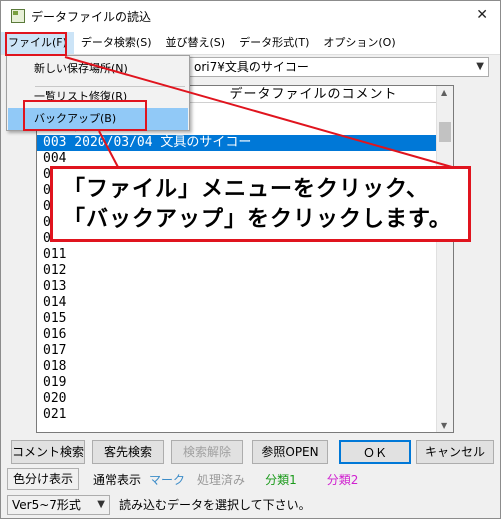 The image size is (501, 519). What do you see at coordinates (250, 16) in the screenshot?
I see `title-bar: データファイルの読込 ✕` at bounding box center [250, 16].